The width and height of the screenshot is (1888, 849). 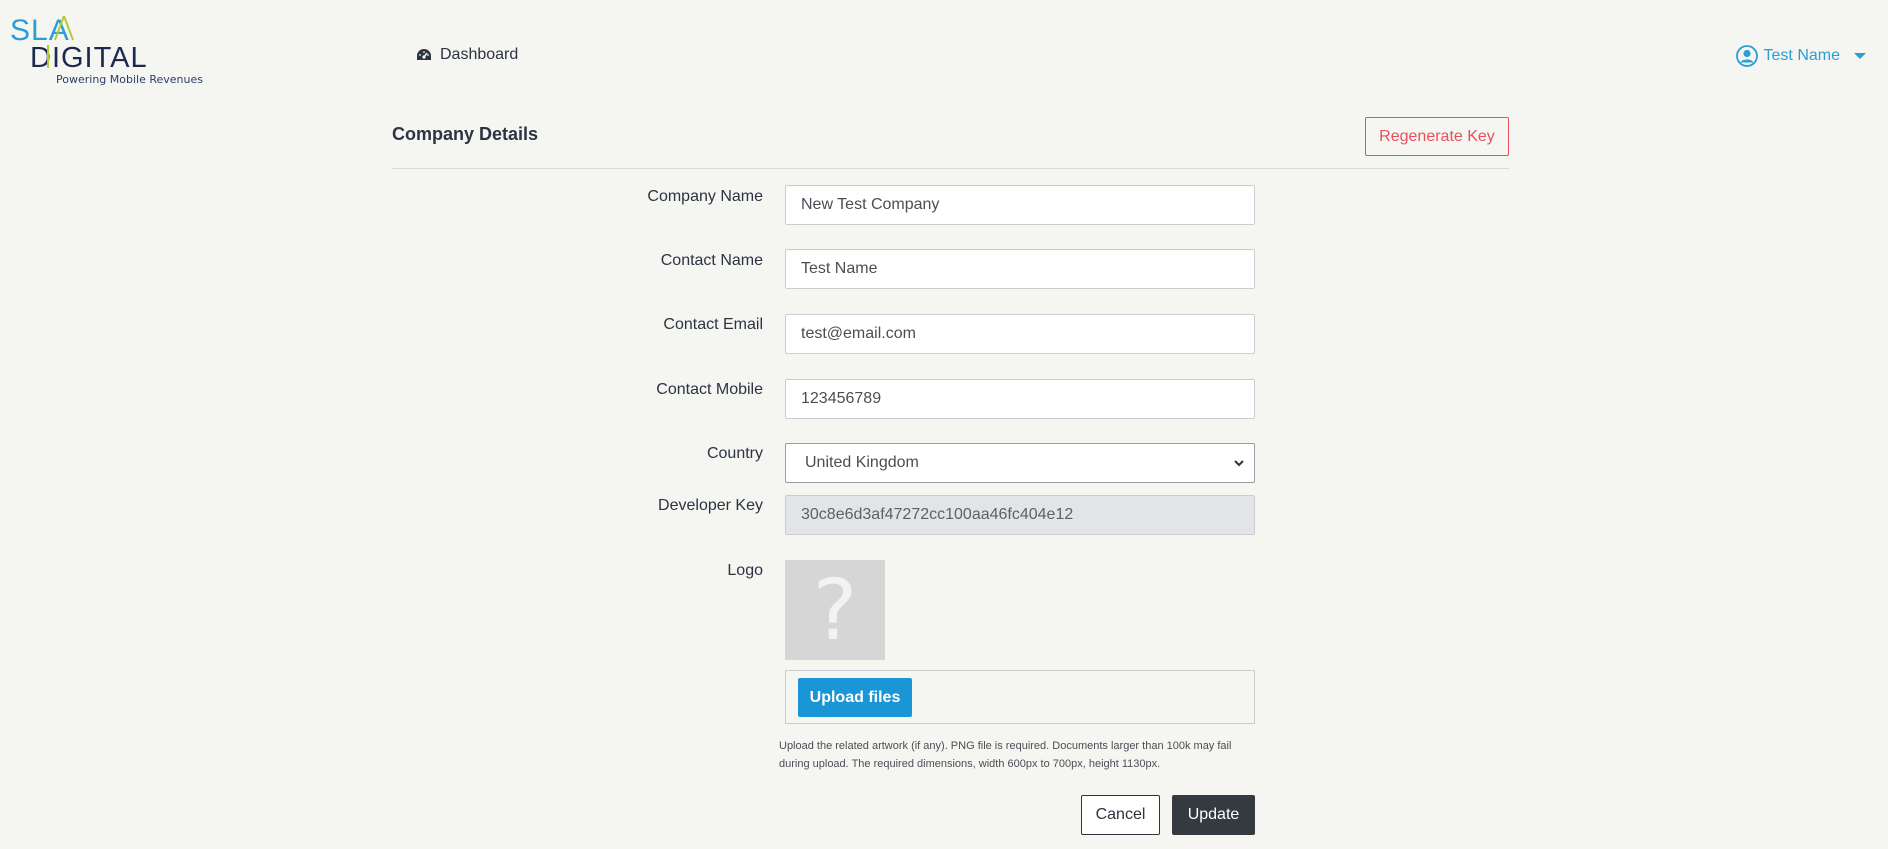 I want to click on logo-preview-image: ?, so click(x=835, y=610).